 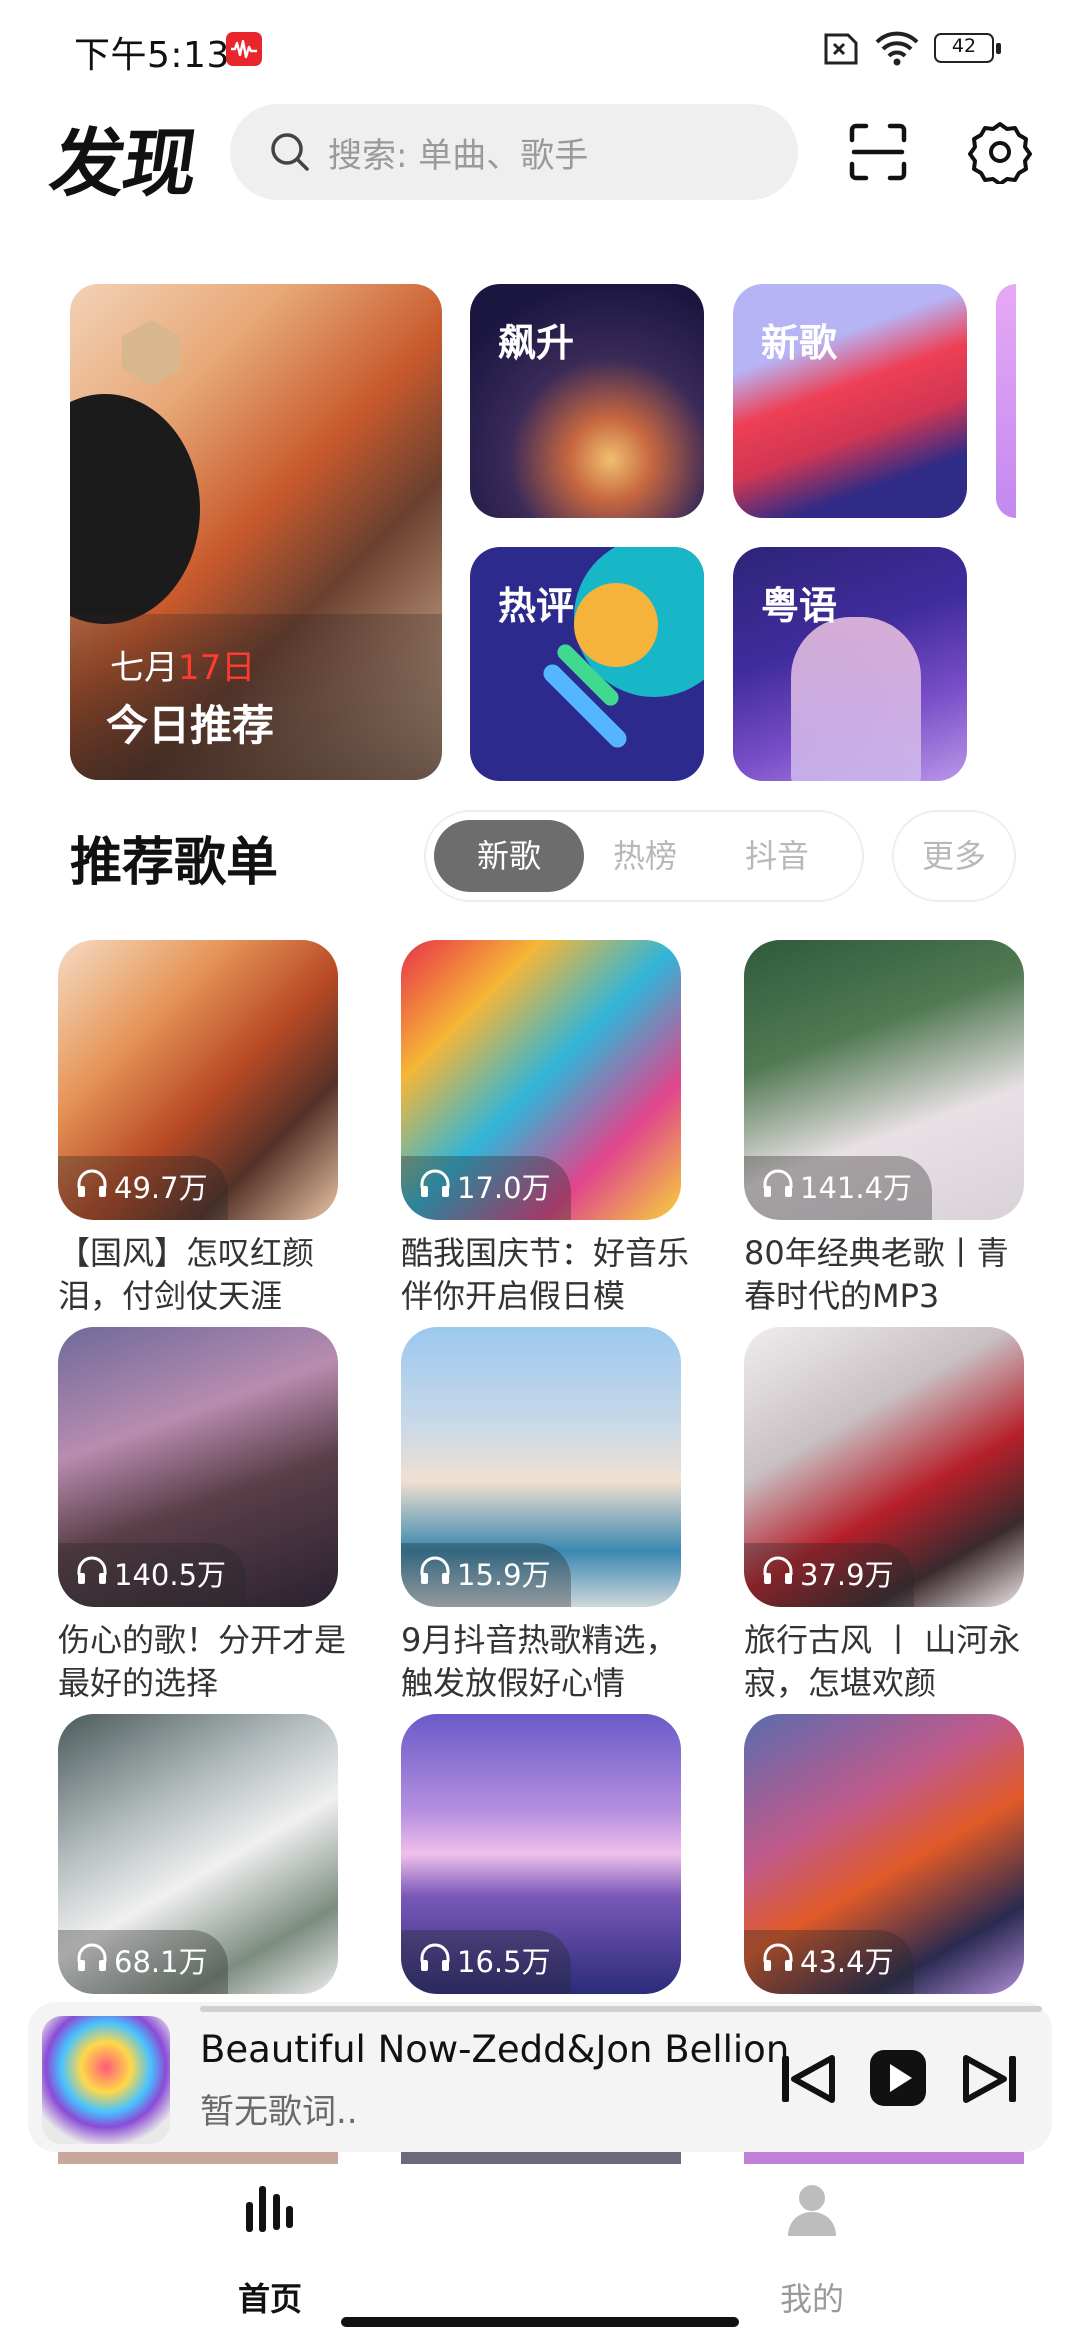 I want to click on playlist-cover: 15.9万, so click(x=541, y=1467).